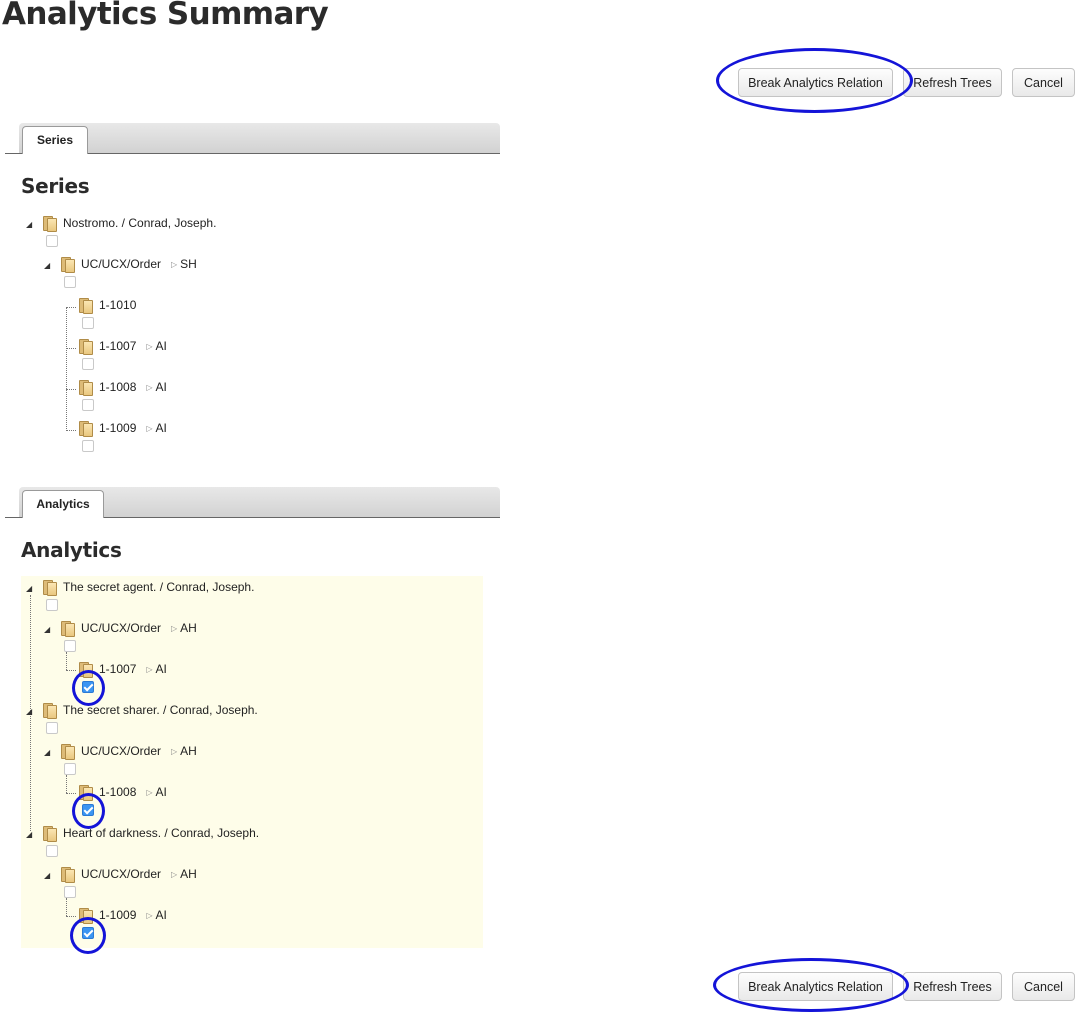 The width and height of the screenshot is (1090, 1016). I want to click on refresh-trees-button-bottom: Refresh Trees, so click(952, 986).